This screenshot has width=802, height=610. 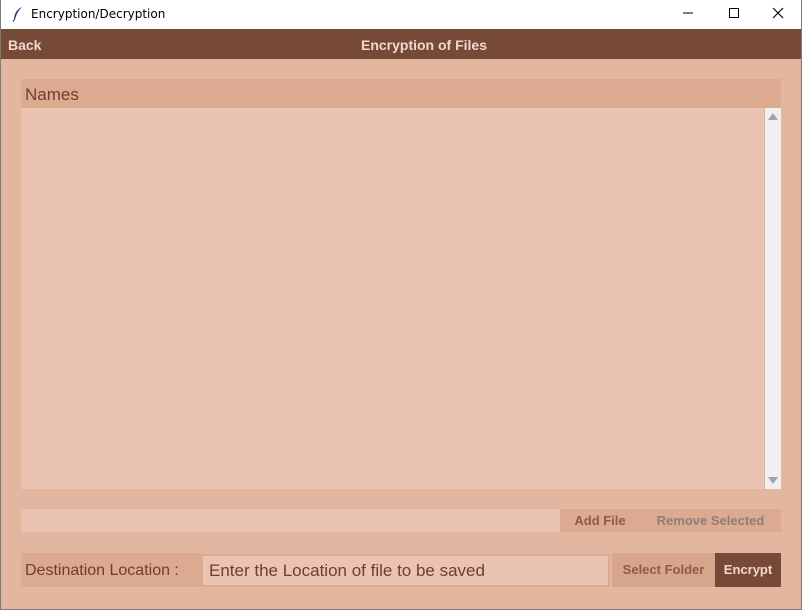 What do you see at coordinates (401, 14) in the screenshot?
I see `title-bar: Encryption/Decryption` at bounding box center [401, 14].